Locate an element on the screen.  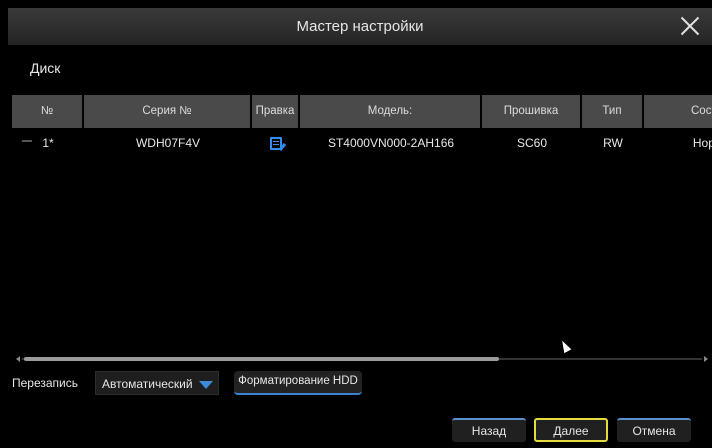
header-status: Состо is located at coordinates (678, 111).